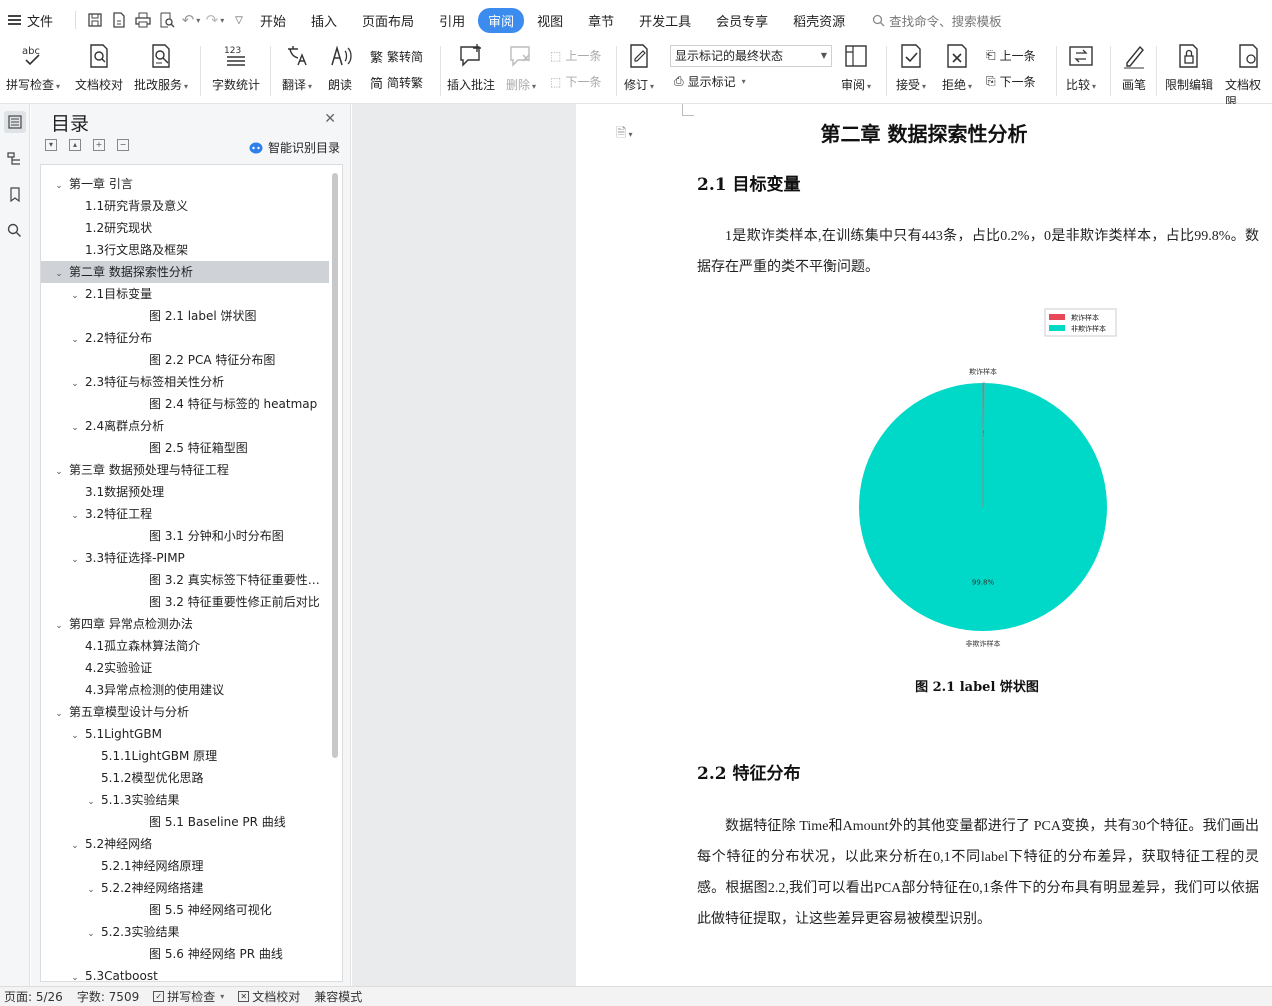 The height and width of the screenshot is (1006, 1272). What do you see at coordinates (324, 20) in the screenshot?
I see `tab-1: 插入` at bounding box center [324, 20].